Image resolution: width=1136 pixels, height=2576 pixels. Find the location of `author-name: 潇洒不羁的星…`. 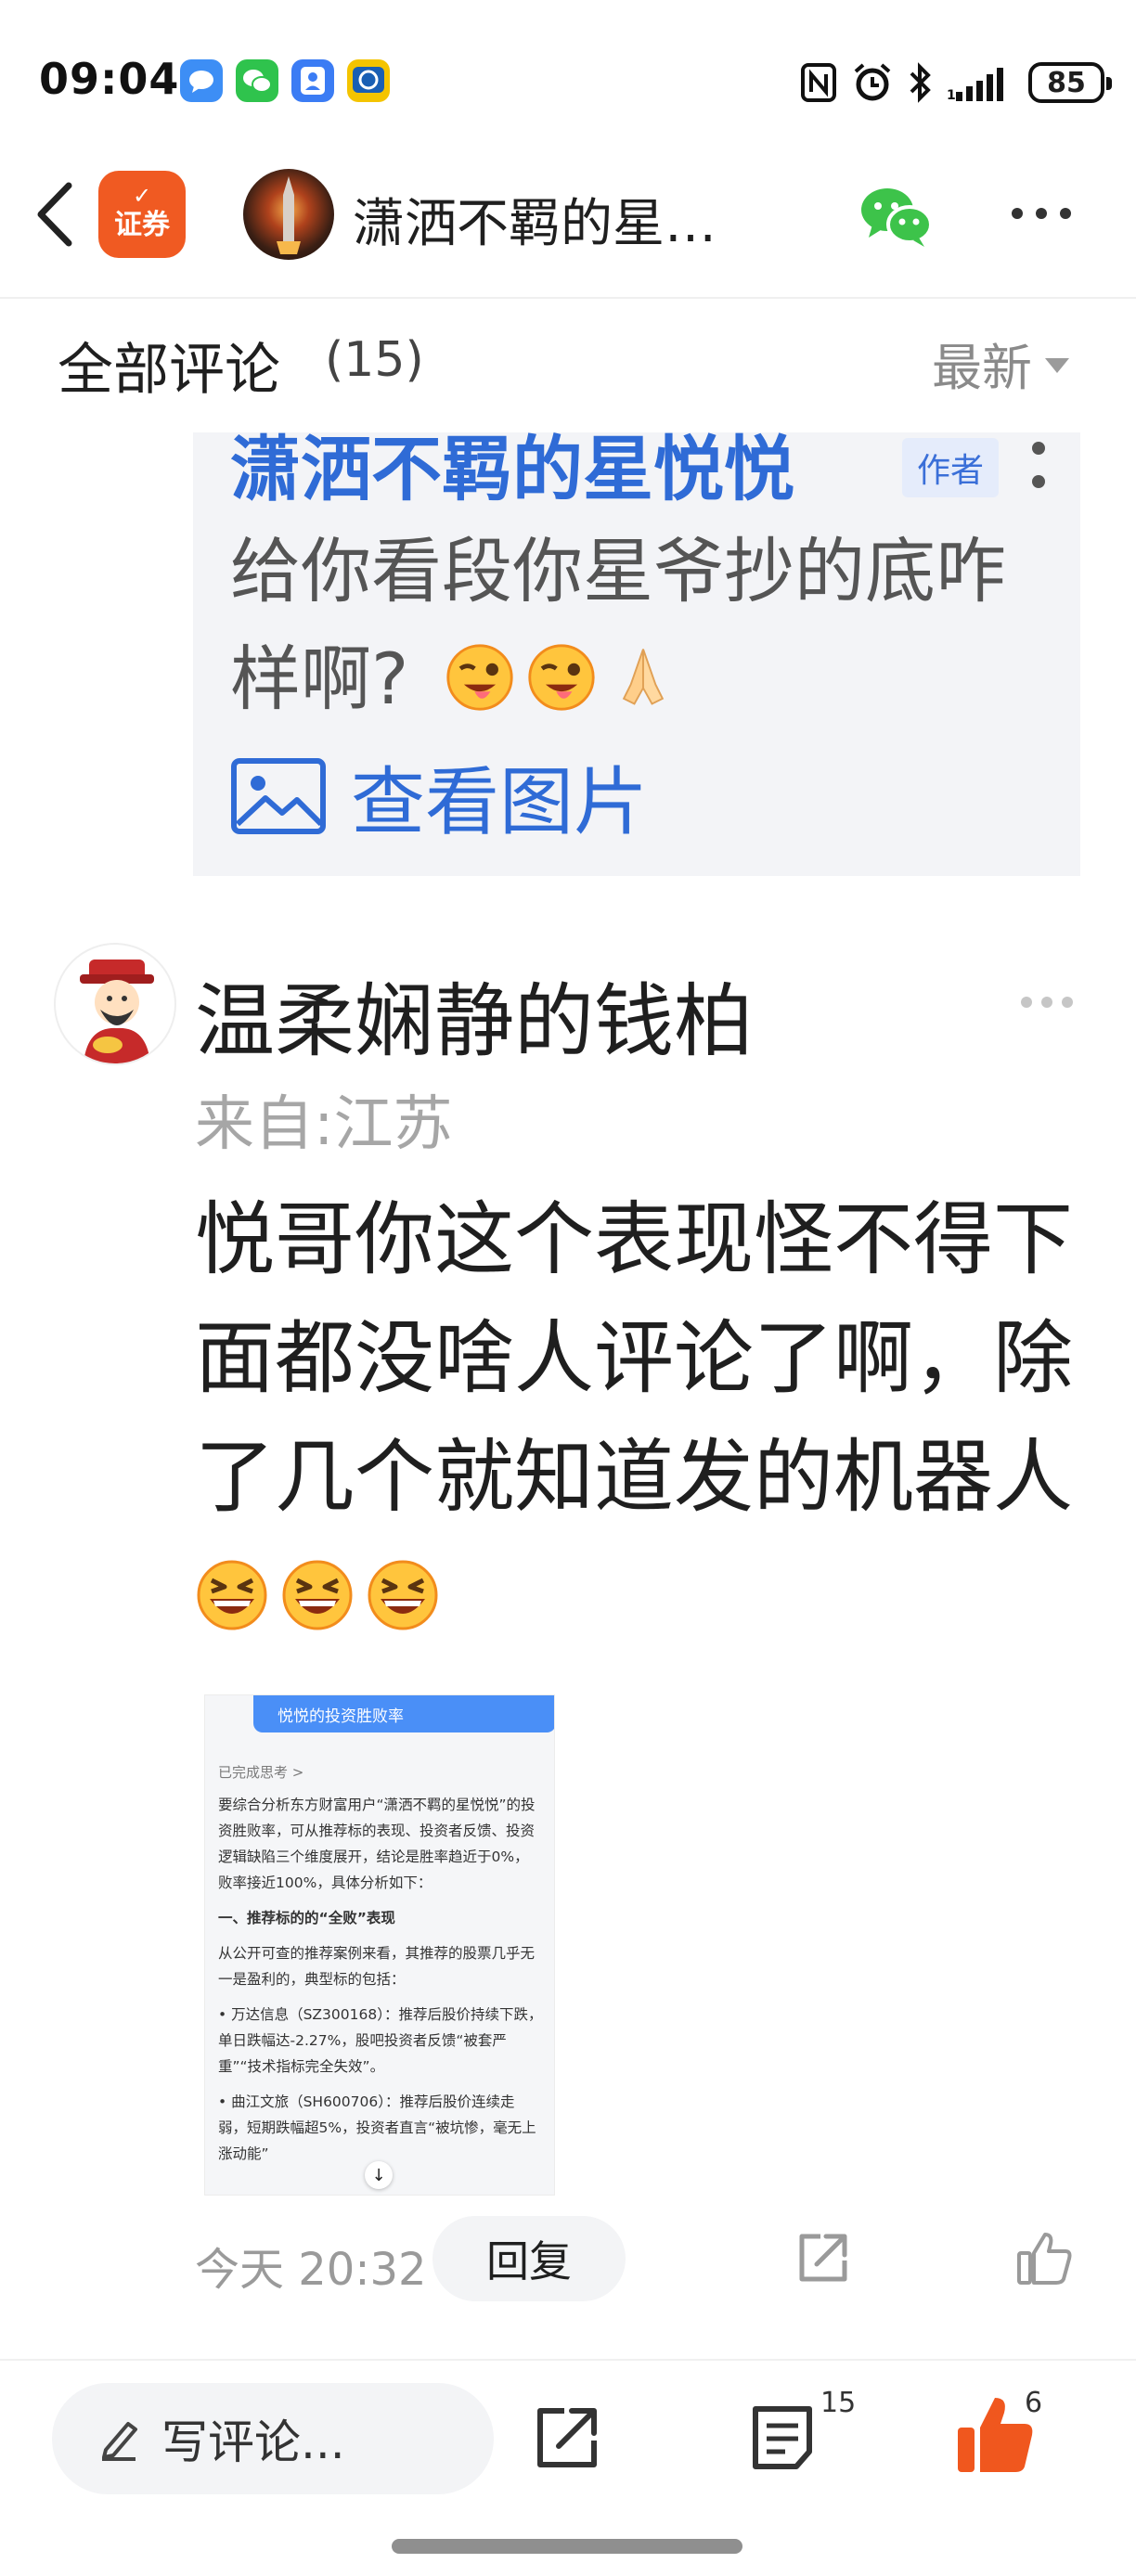

author-name: 潇洒不羁的星… is located at coordinates (534, 219).